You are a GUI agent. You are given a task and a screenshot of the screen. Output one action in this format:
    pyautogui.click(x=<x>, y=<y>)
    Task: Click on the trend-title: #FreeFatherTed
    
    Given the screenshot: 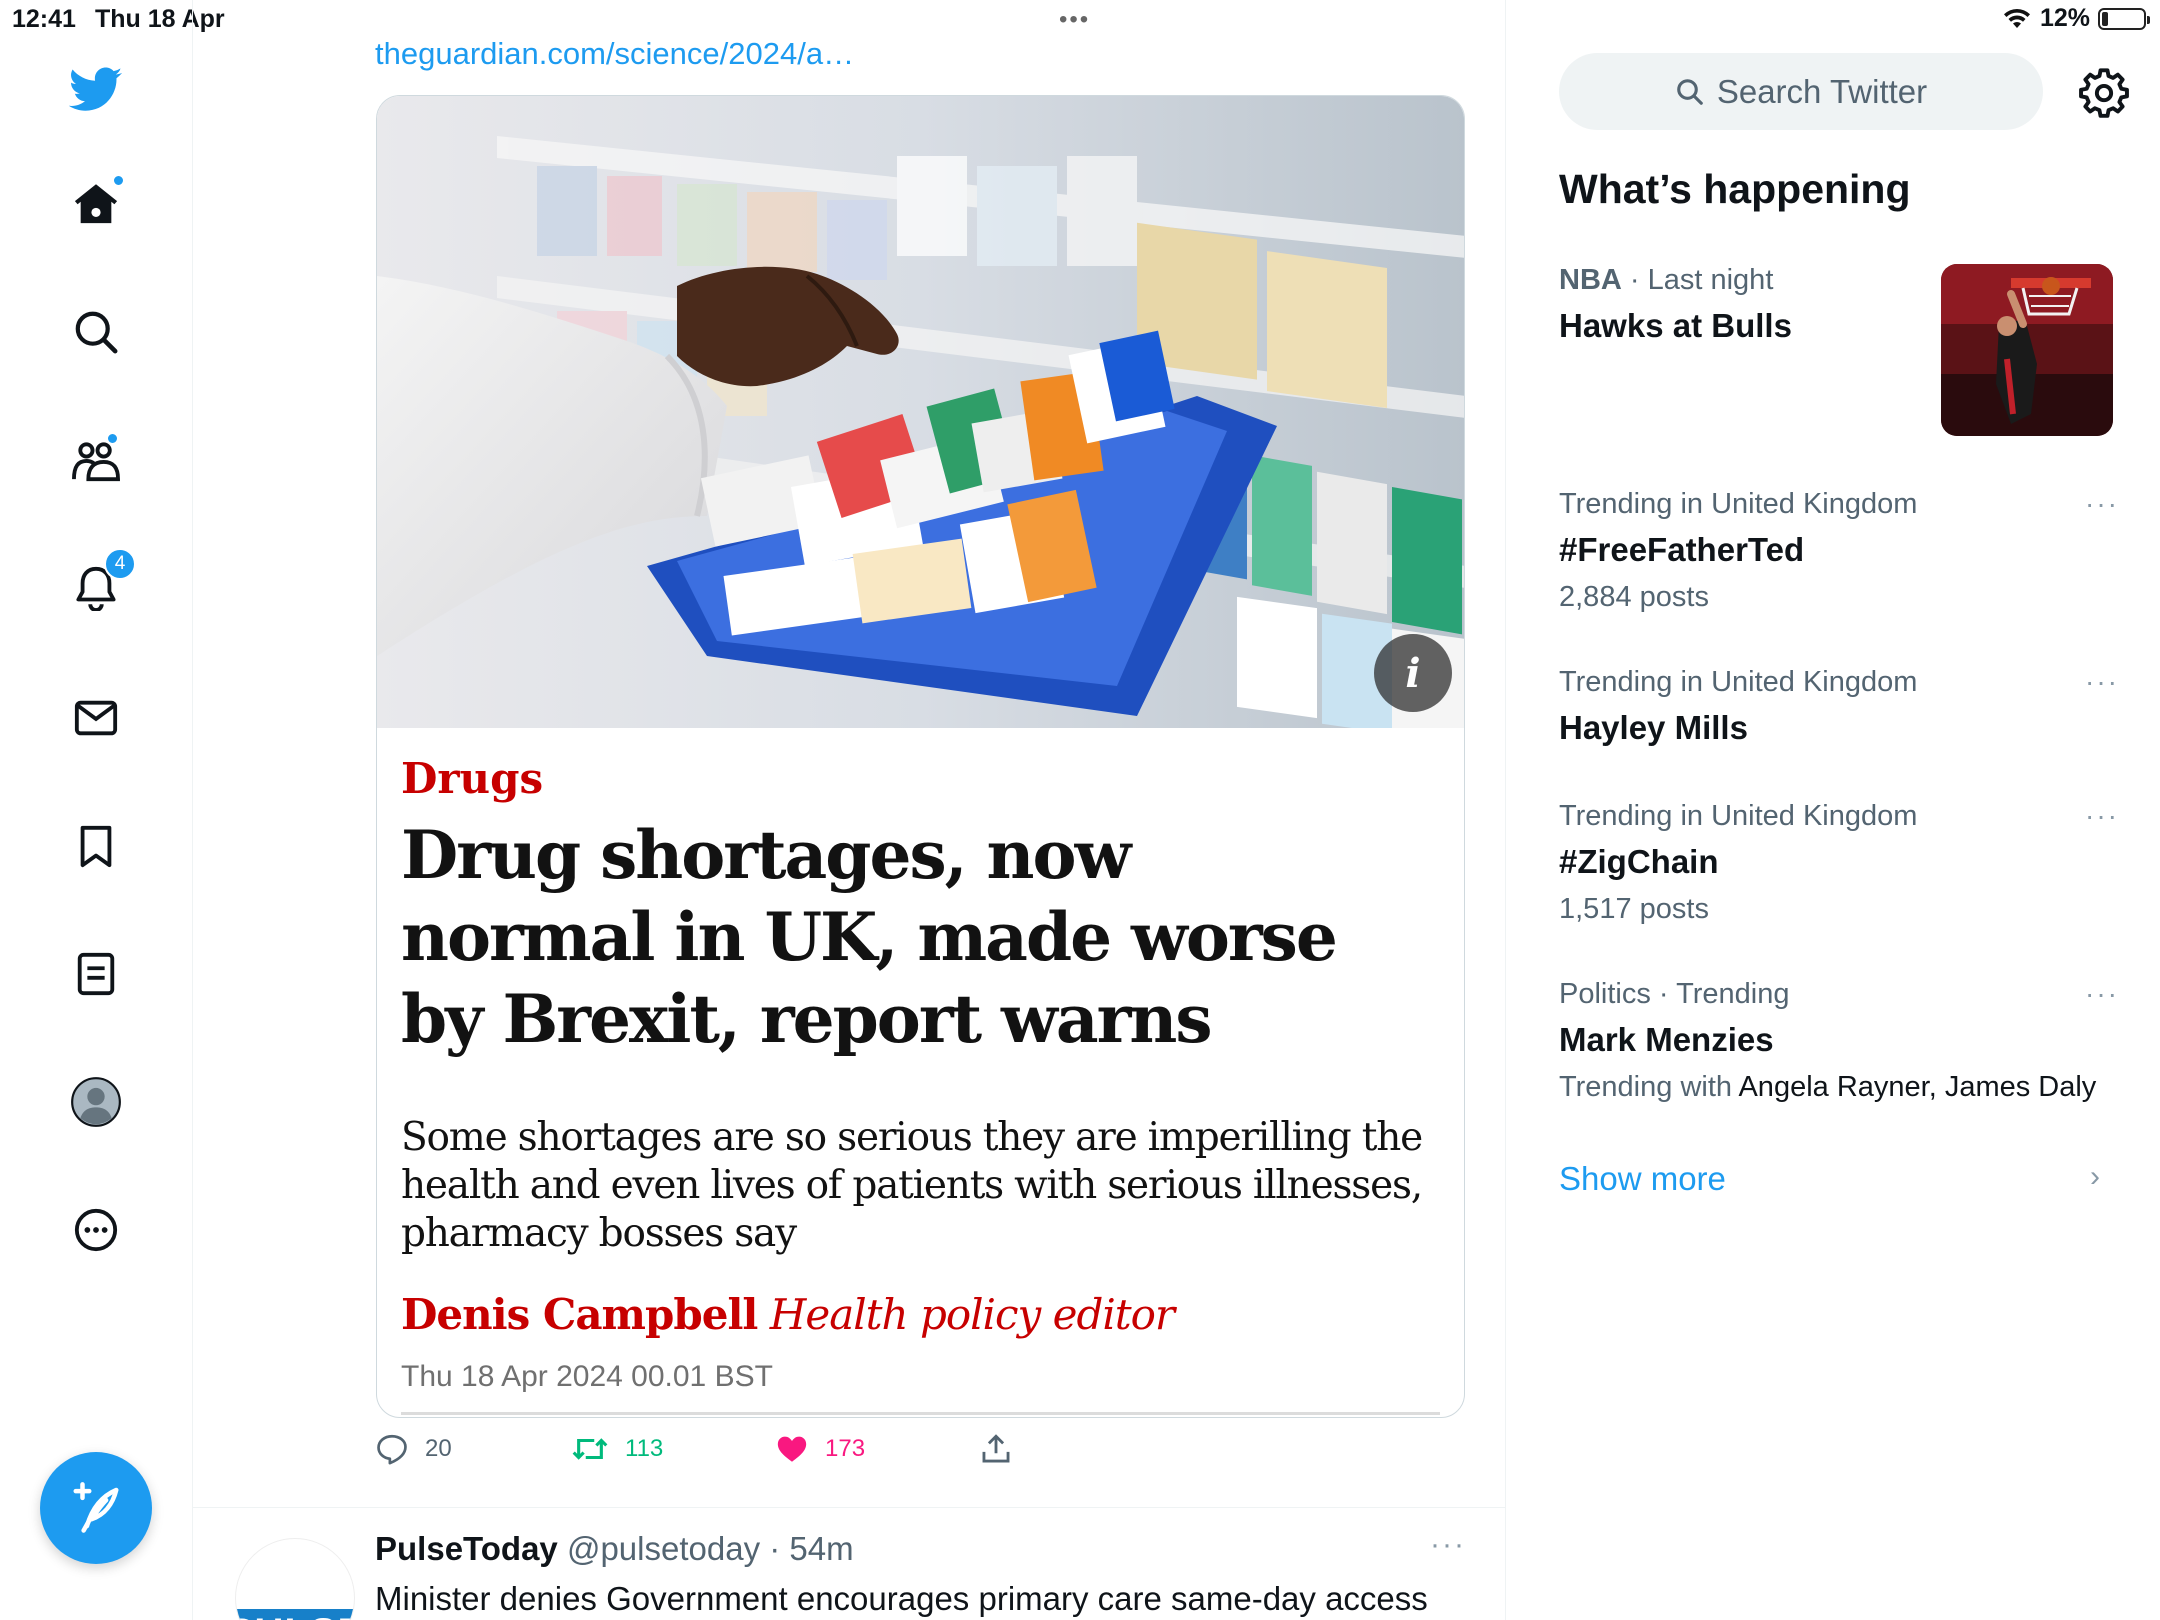 What is the action you would take?
    pyautogui.click(x=1682, y=549)
    